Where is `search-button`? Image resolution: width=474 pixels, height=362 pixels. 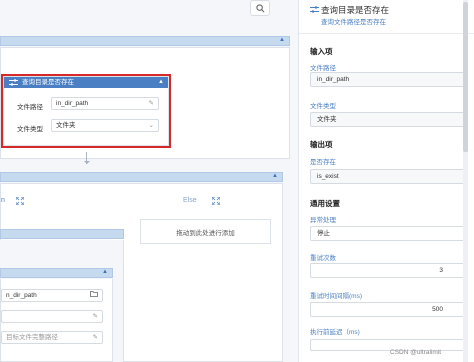 search-button is located at coordinates (260, 8).